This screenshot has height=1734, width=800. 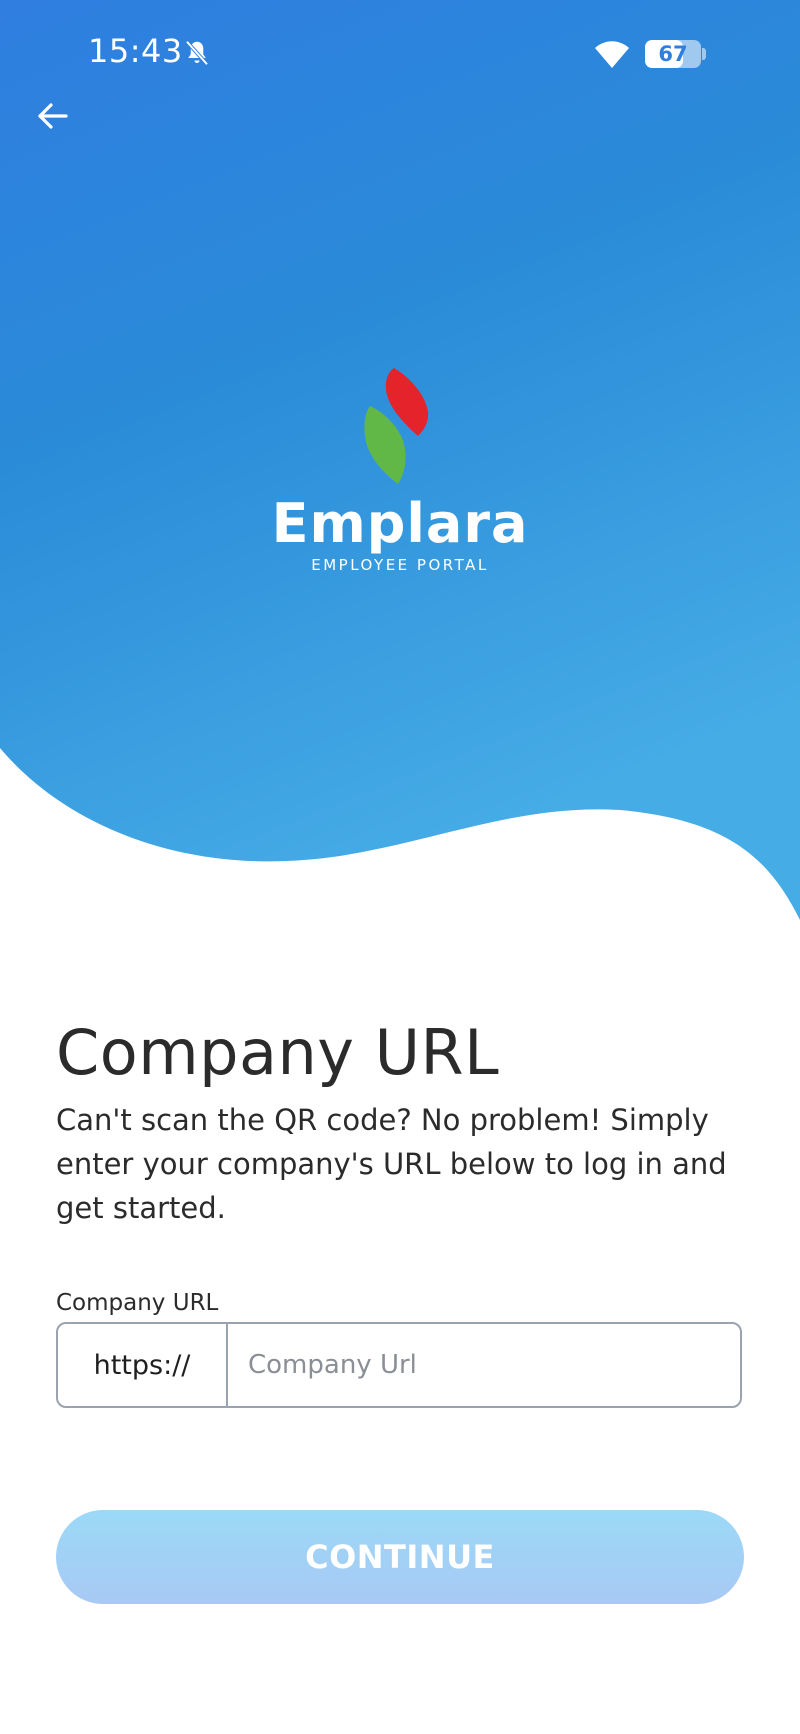 I want to click on battery-level: 67, so click(x=673, y=54).